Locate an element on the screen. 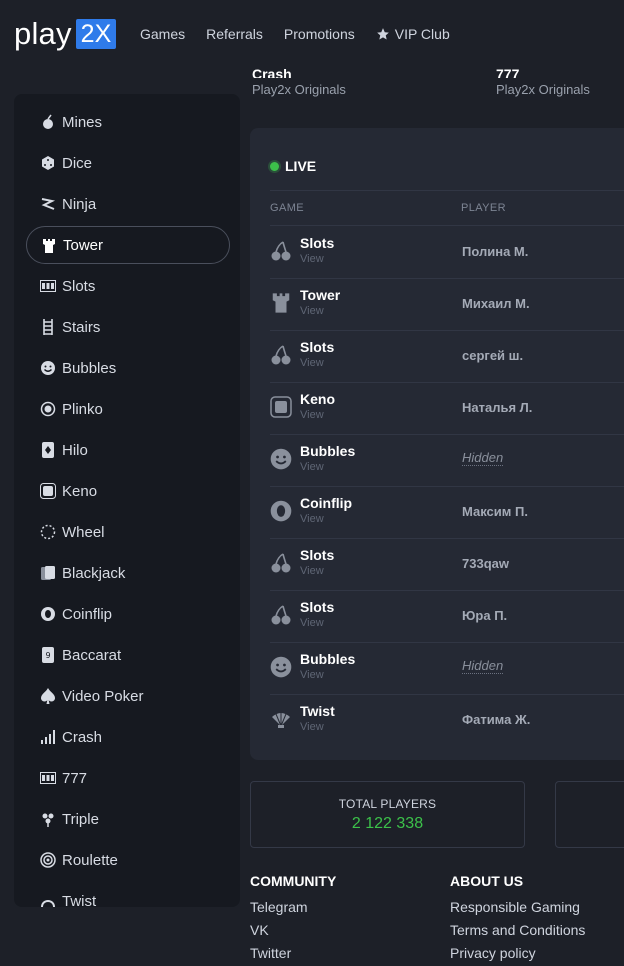 Image resolution: width=624 pixels, height=966 pixels. nav-games: Games is located at coordinates (162, 34).